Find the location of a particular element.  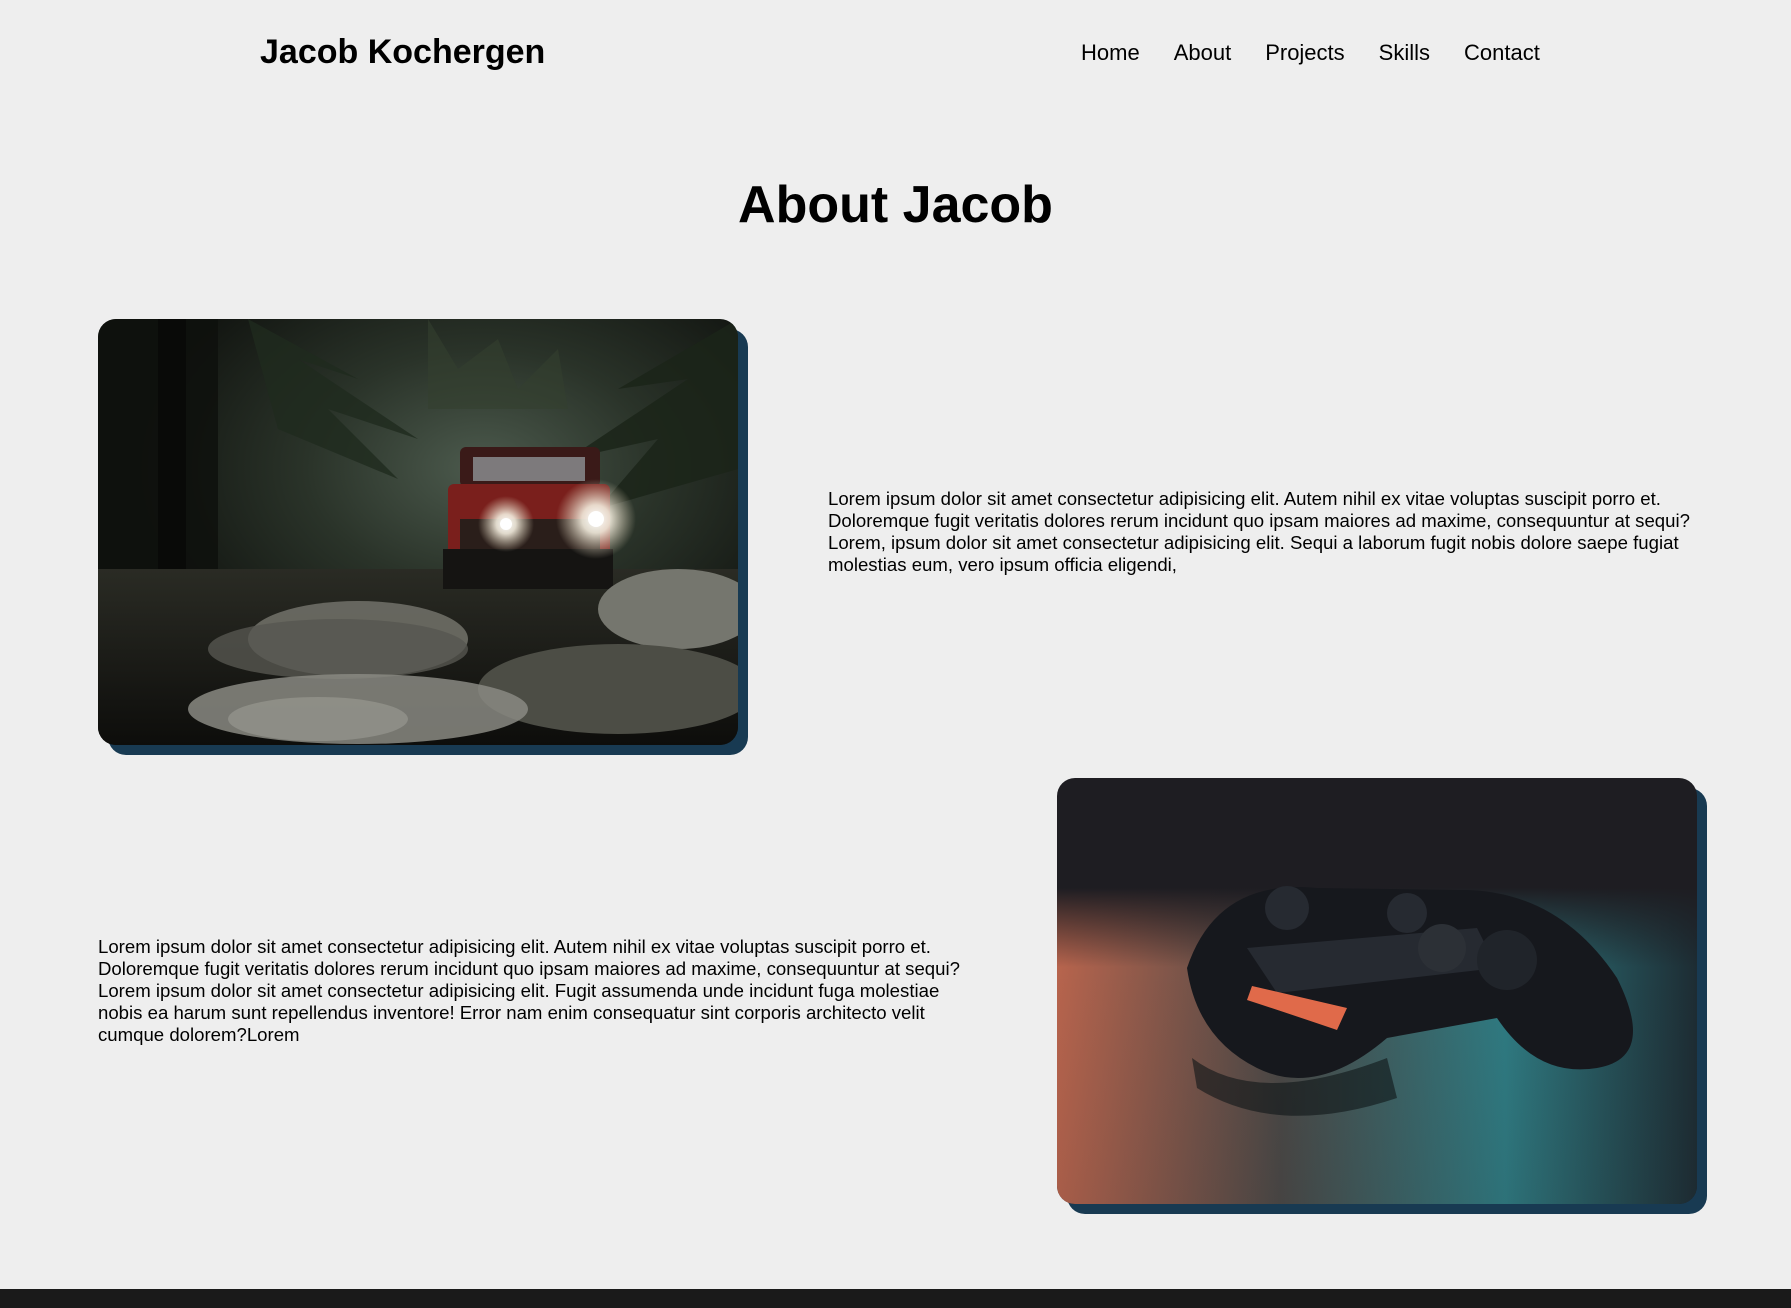

main-nav: Home About Projects Skills Contact is located at coordinates (1310, 53).